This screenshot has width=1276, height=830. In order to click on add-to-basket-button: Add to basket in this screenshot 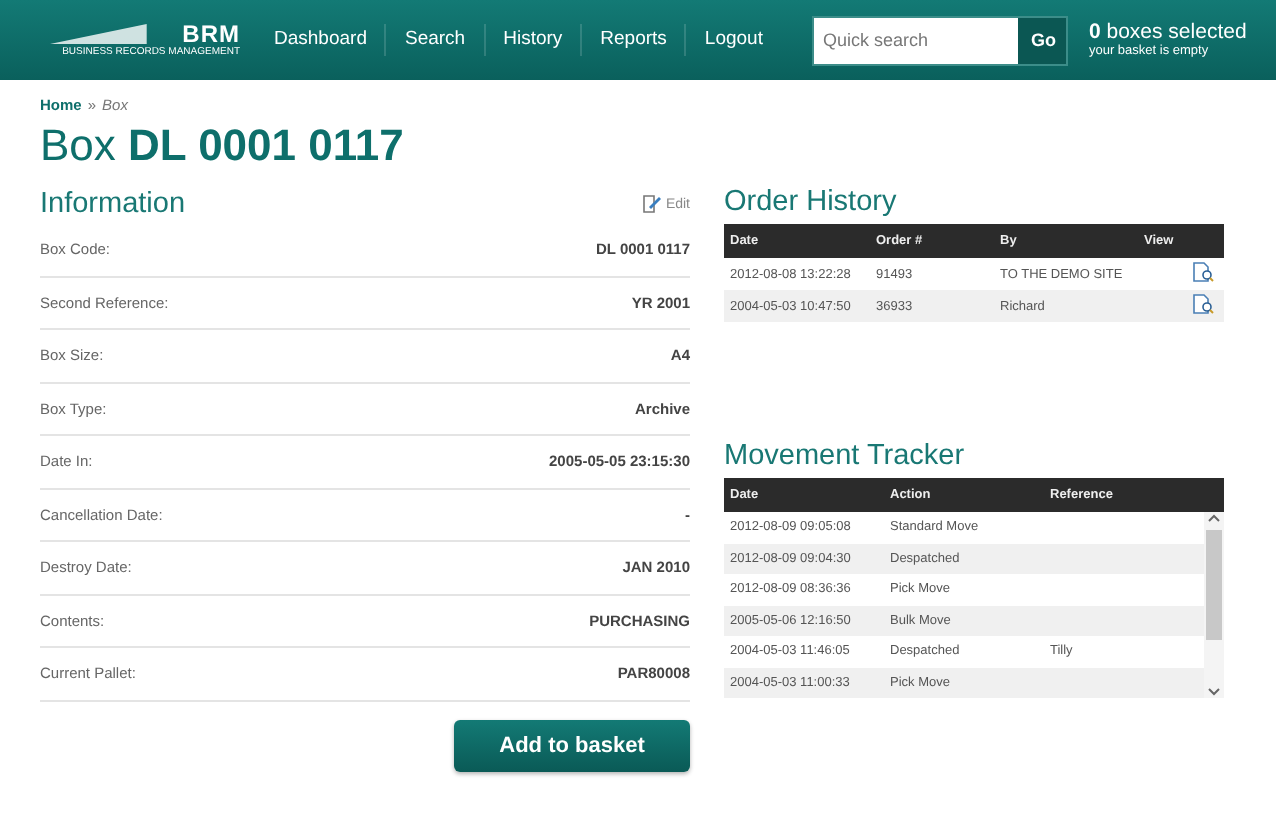, I will do `click(572, 745)`.